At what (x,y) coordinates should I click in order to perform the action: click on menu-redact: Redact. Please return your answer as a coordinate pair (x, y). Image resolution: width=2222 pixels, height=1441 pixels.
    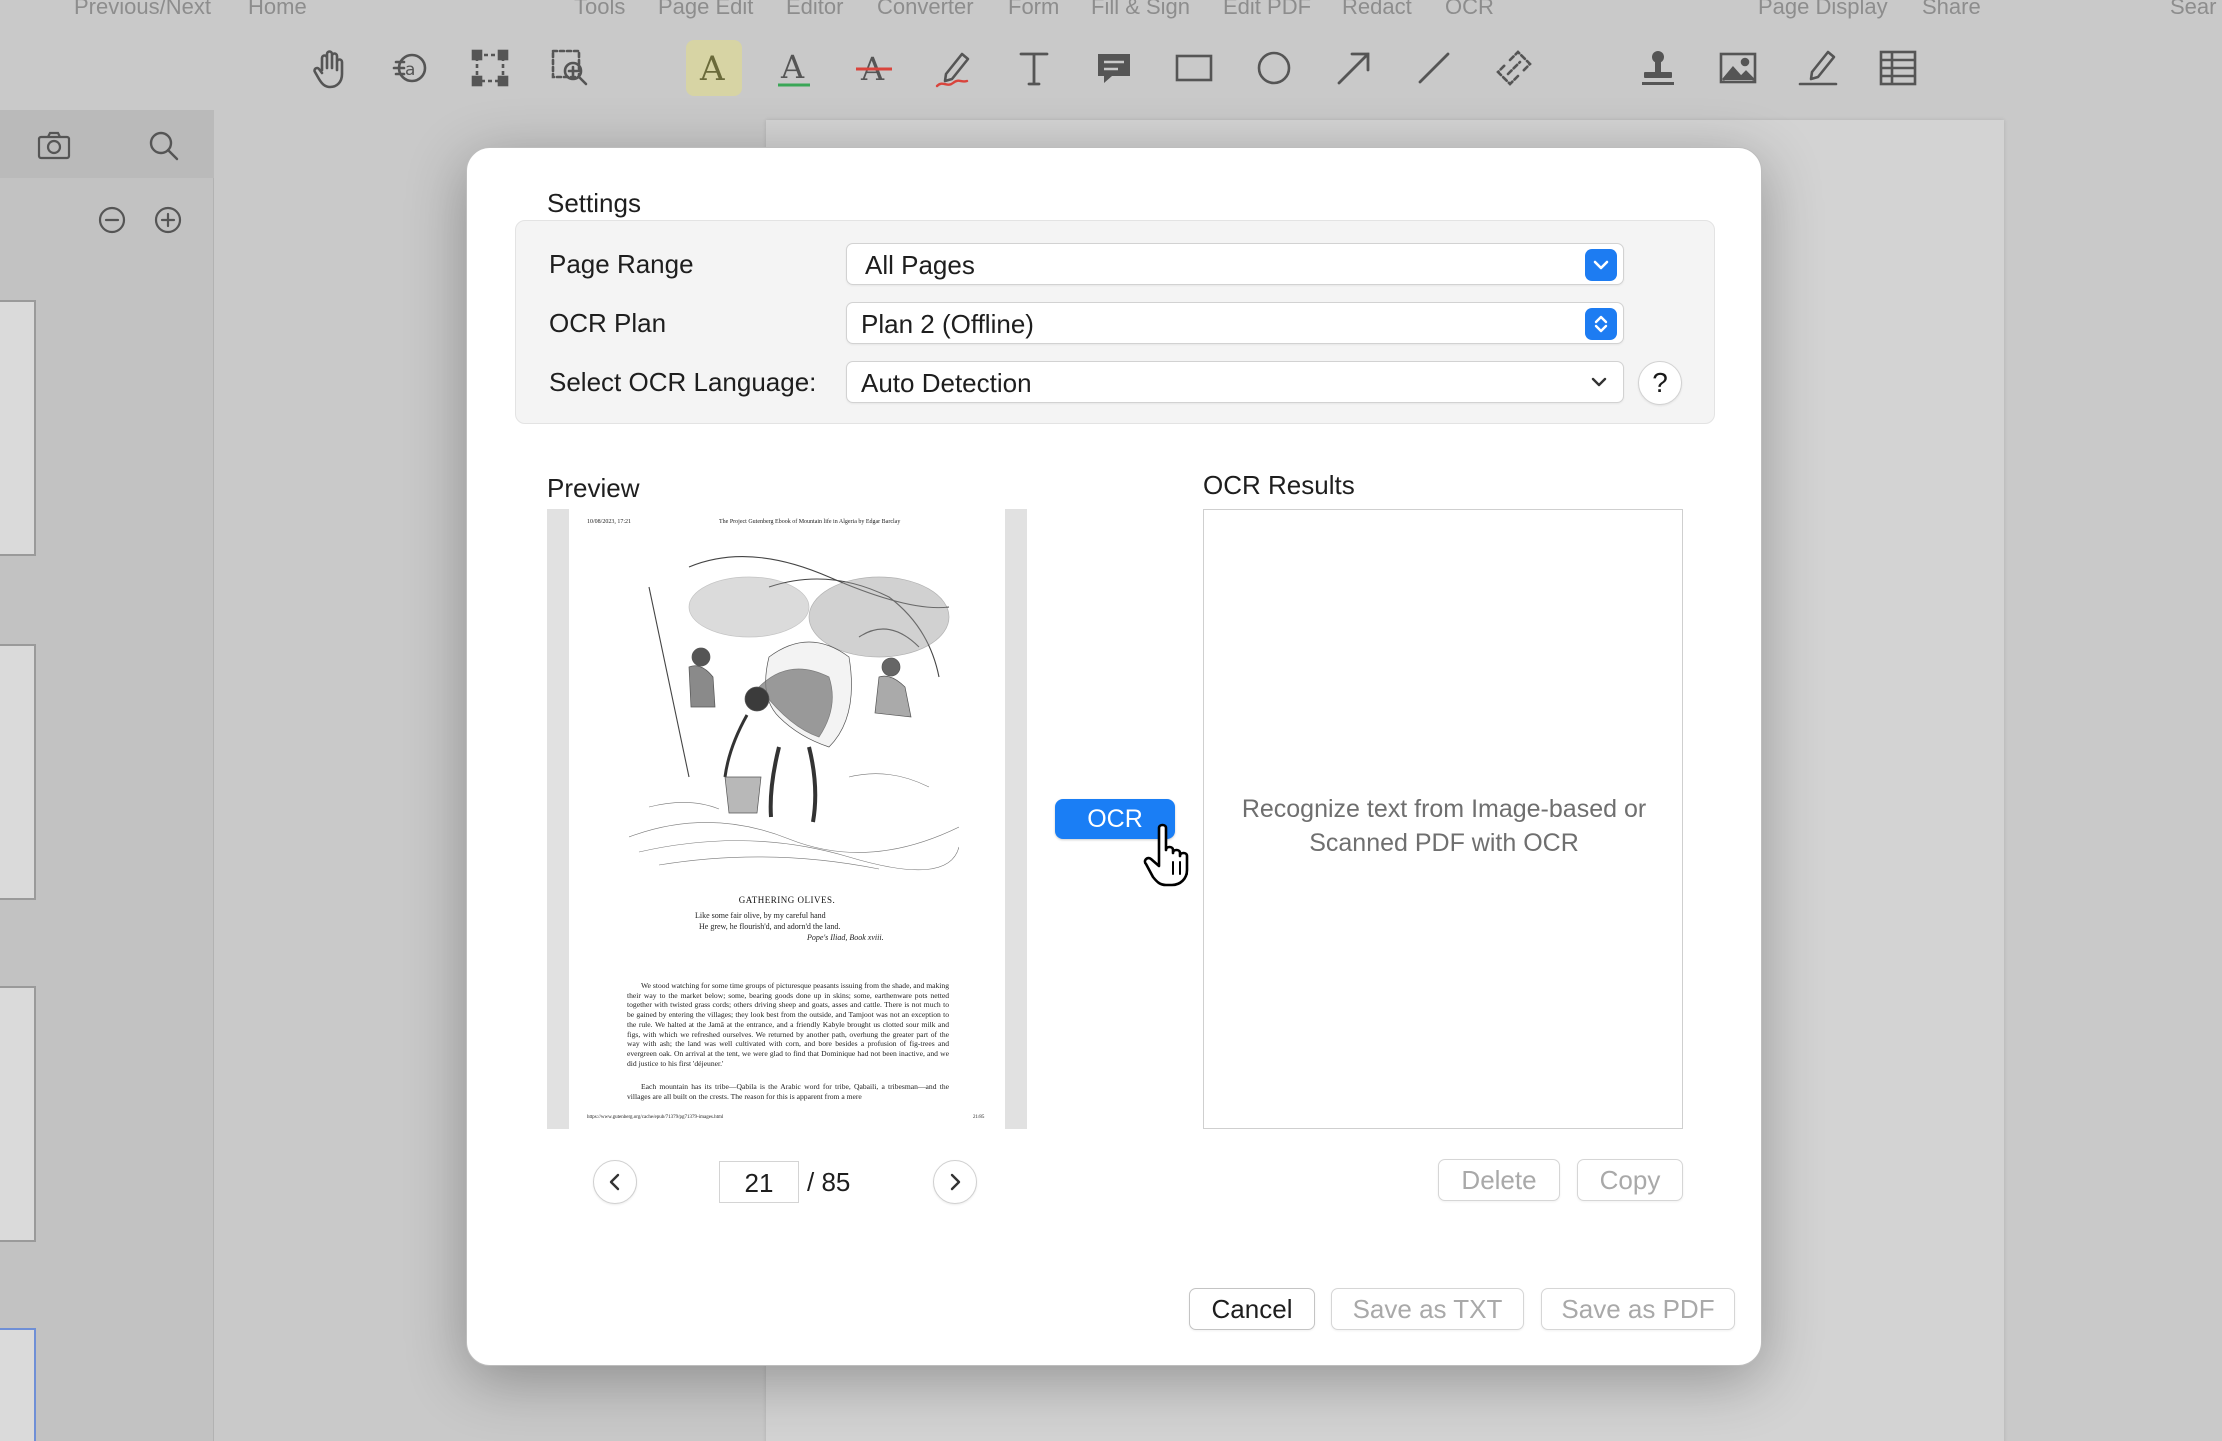
    Looking at the image, I should click on (1377, 10).